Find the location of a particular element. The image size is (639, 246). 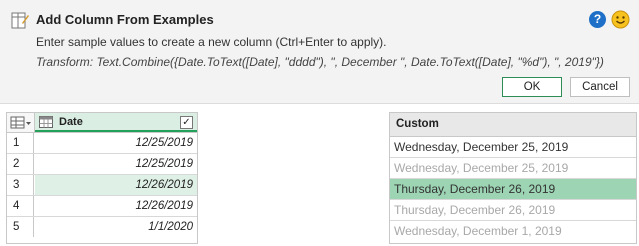

custom-example-cell: Wednesday, December 25, 2019 is located at coordinates (513, 147).